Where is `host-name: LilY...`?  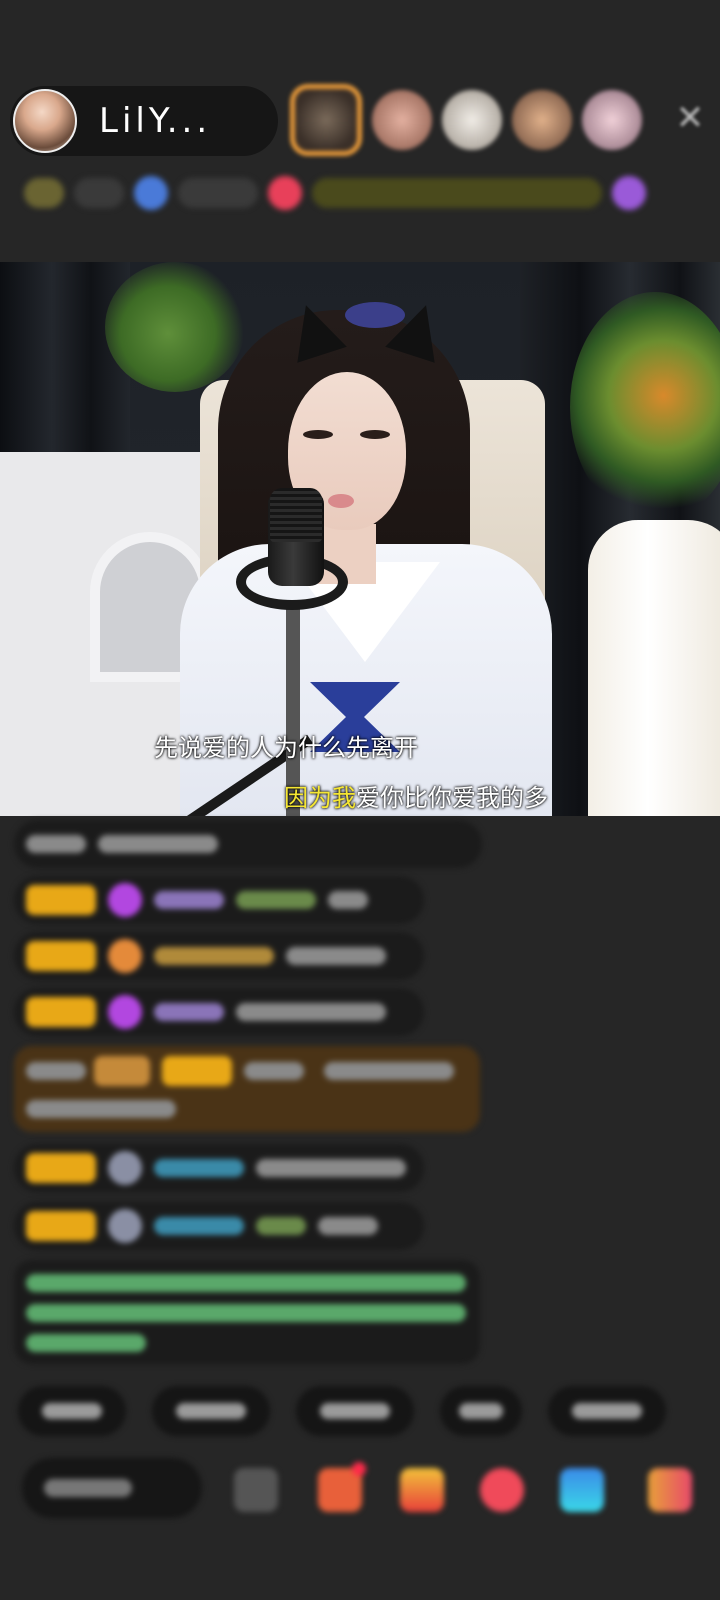
host-name: LilY... is located at coordinates (155, 121).